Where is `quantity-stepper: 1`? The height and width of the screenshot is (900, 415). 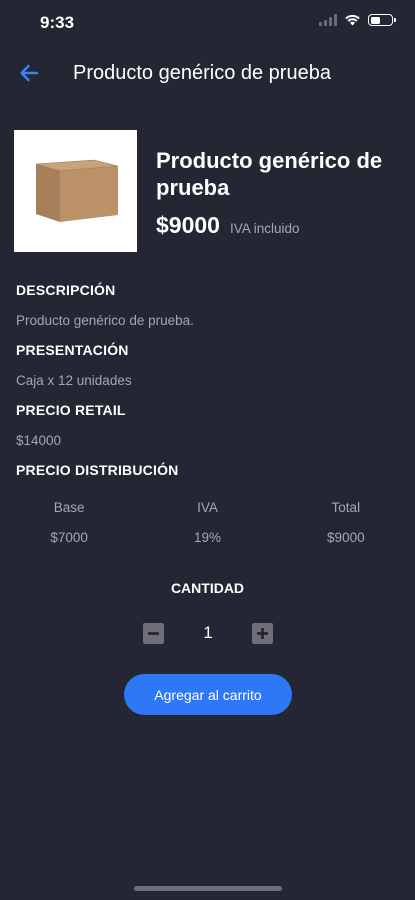
quantity-stepper: 1 is located at coordinates (208, 633).